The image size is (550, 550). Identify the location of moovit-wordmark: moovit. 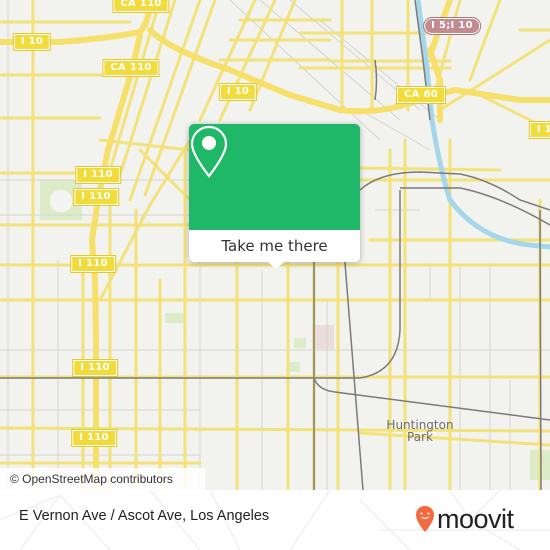
(475, 518).